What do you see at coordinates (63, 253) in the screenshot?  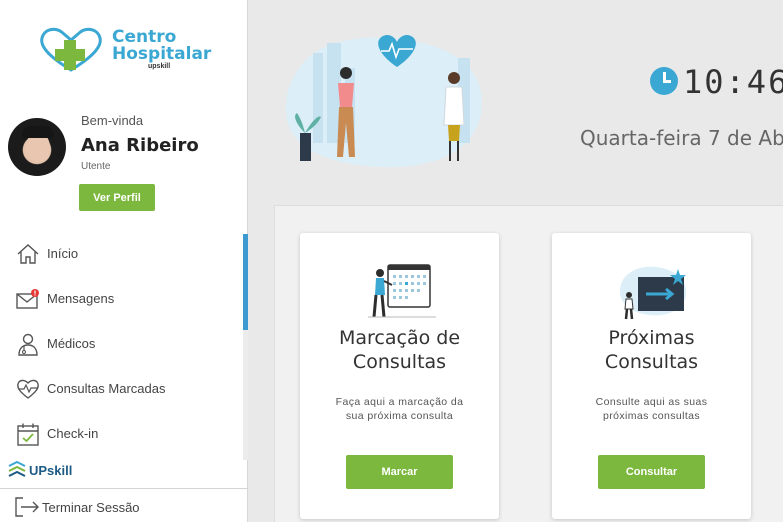 I see `sidebar-item-label: Início` at bounding box center [63, 253].